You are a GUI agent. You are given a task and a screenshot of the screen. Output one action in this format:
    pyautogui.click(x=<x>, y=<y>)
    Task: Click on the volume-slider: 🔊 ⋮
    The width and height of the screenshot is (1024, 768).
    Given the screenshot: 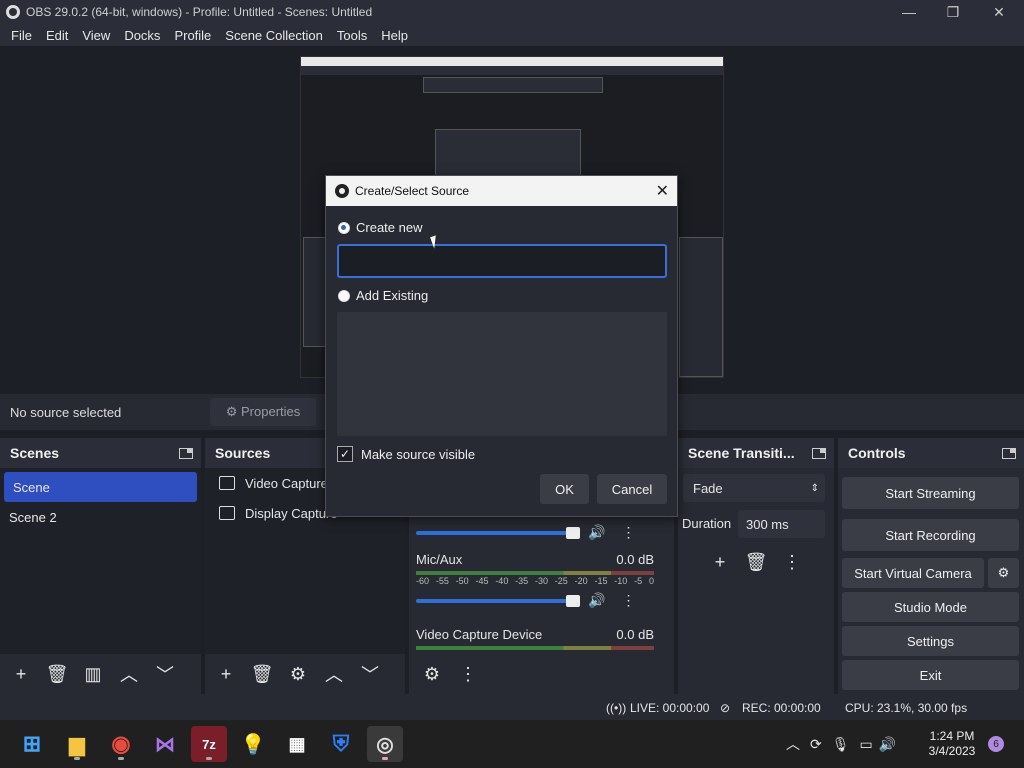 What is the action you would take?
    pyautogui.click(x=535, y=600)
    